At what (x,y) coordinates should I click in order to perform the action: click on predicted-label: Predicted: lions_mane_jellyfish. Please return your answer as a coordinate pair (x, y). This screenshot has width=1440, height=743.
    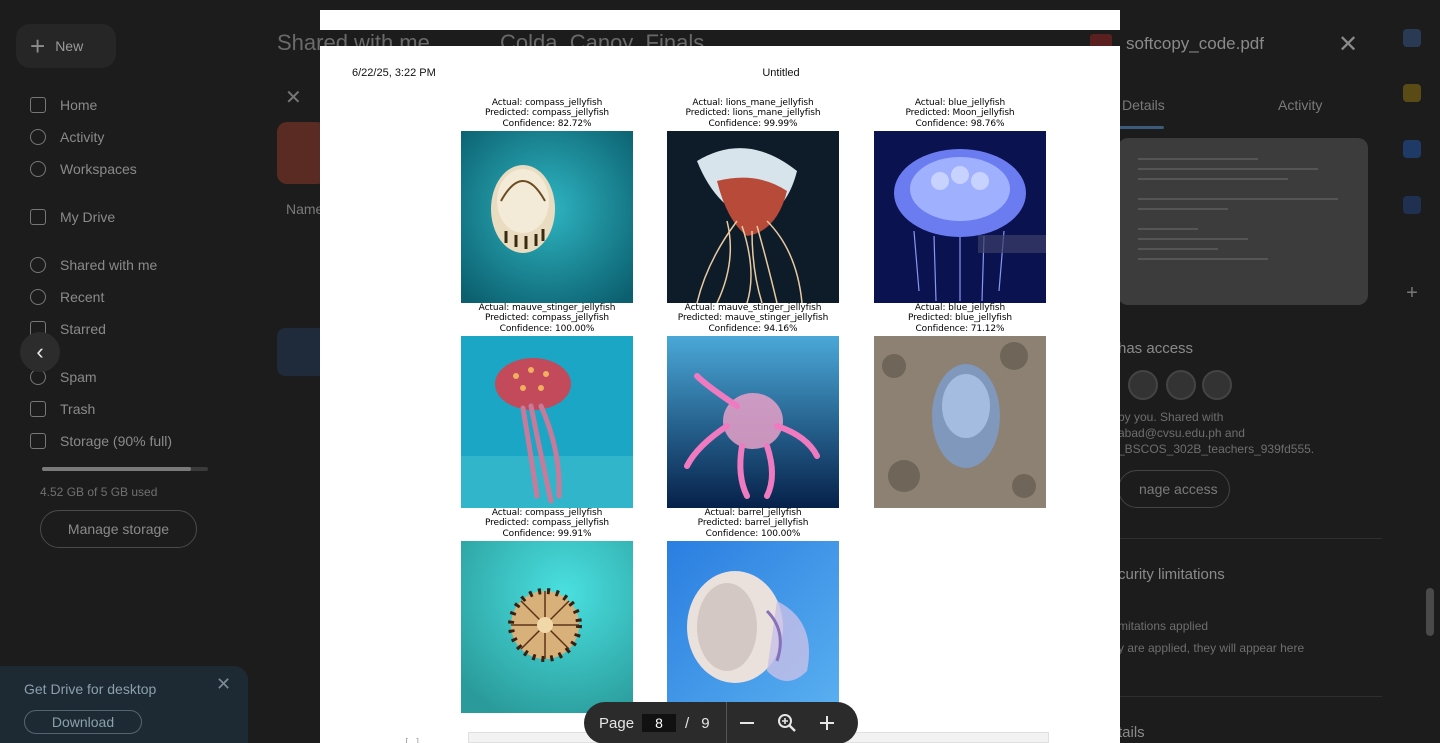
    Looking at the image, I should click on (753, 113).